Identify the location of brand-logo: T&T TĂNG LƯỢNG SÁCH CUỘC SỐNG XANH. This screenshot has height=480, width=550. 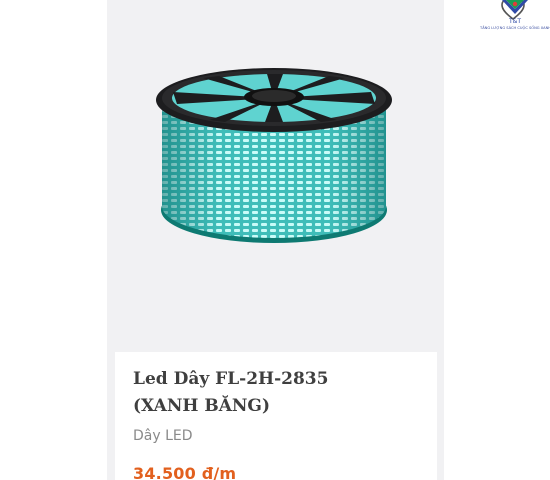
(515, 18).